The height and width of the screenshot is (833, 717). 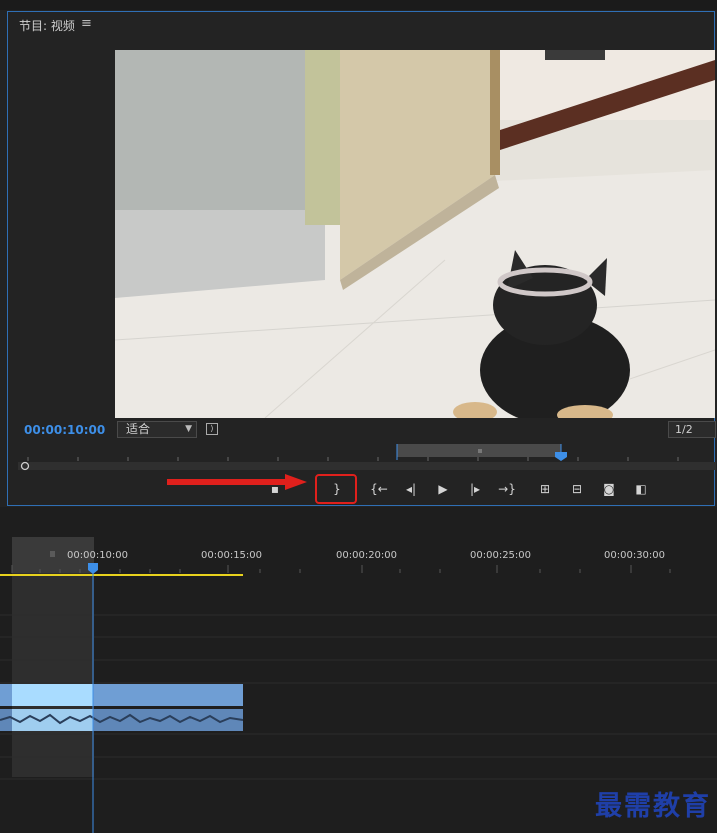 I want to click on red-arrow-annotation, so click(x=237, y=482).